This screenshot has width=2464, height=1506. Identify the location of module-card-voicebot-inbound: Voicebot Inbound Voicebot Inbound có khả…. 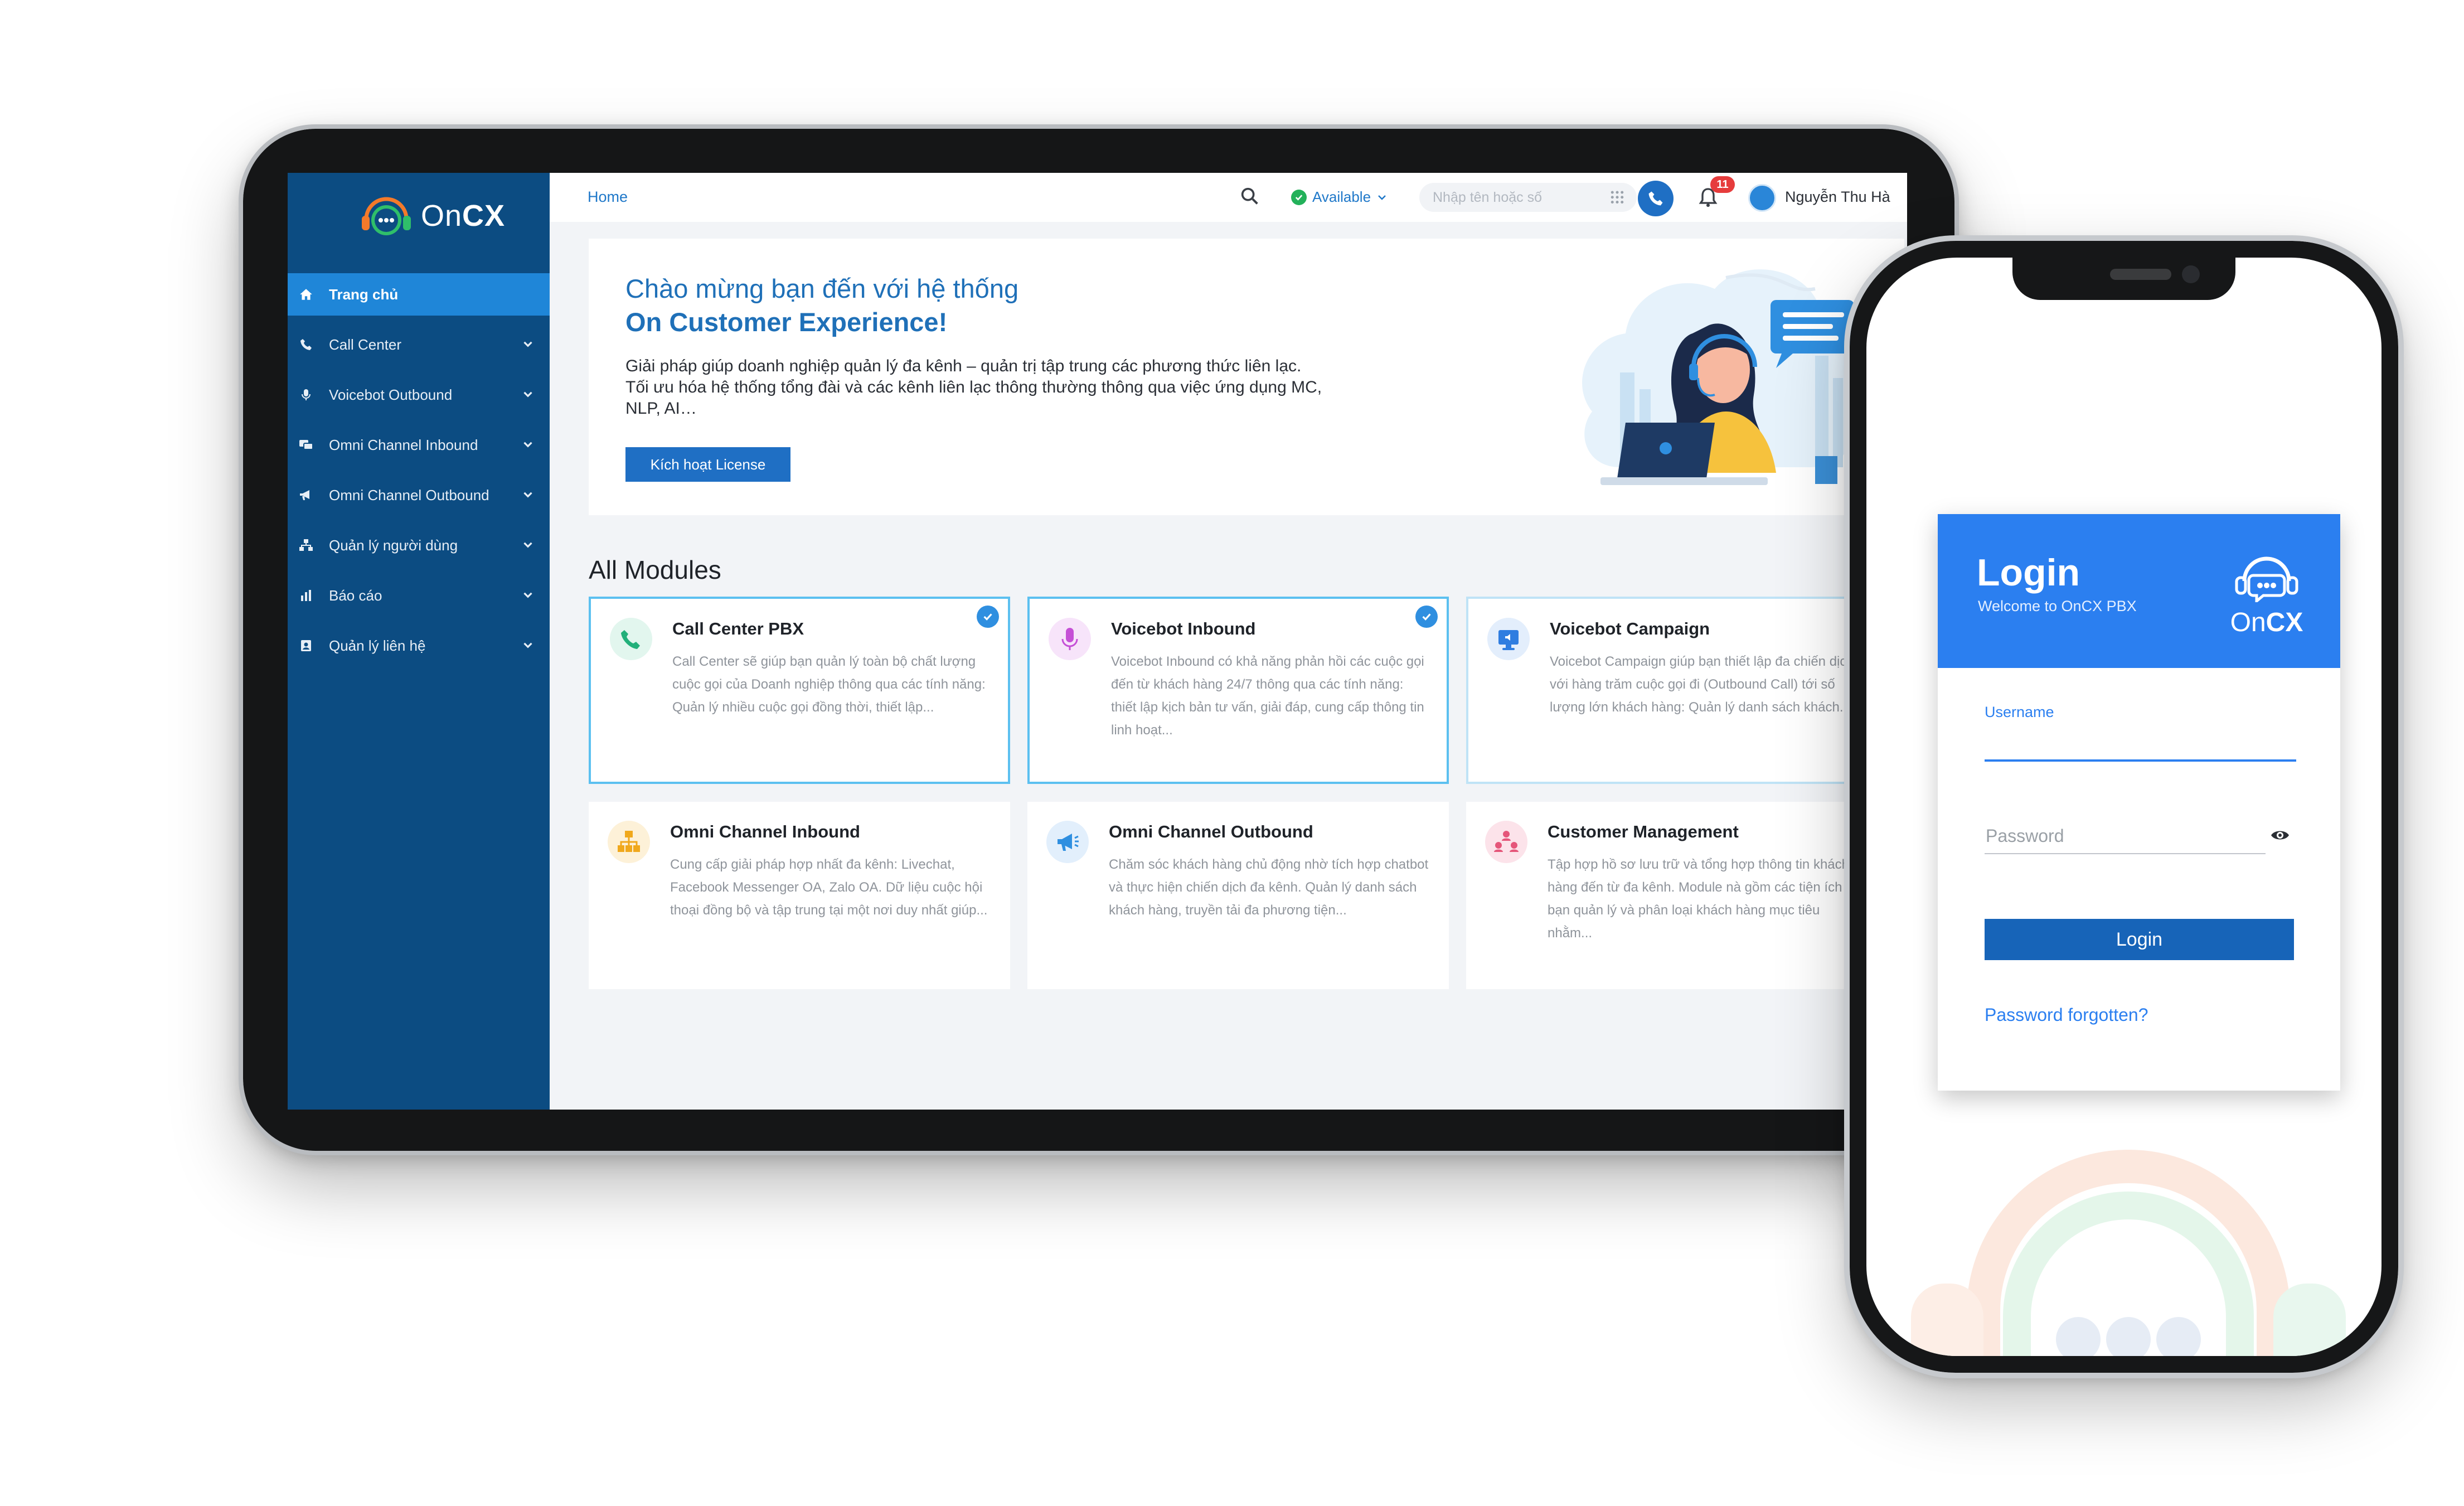
(1238, 690).